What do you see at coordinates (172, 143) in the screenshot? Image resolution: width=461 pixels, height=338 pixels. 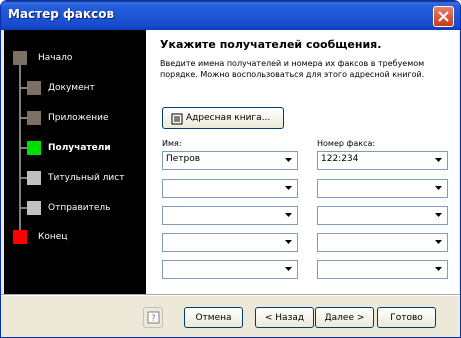 I see `name-column-label: Имя:` at bounding box center [172, 143].